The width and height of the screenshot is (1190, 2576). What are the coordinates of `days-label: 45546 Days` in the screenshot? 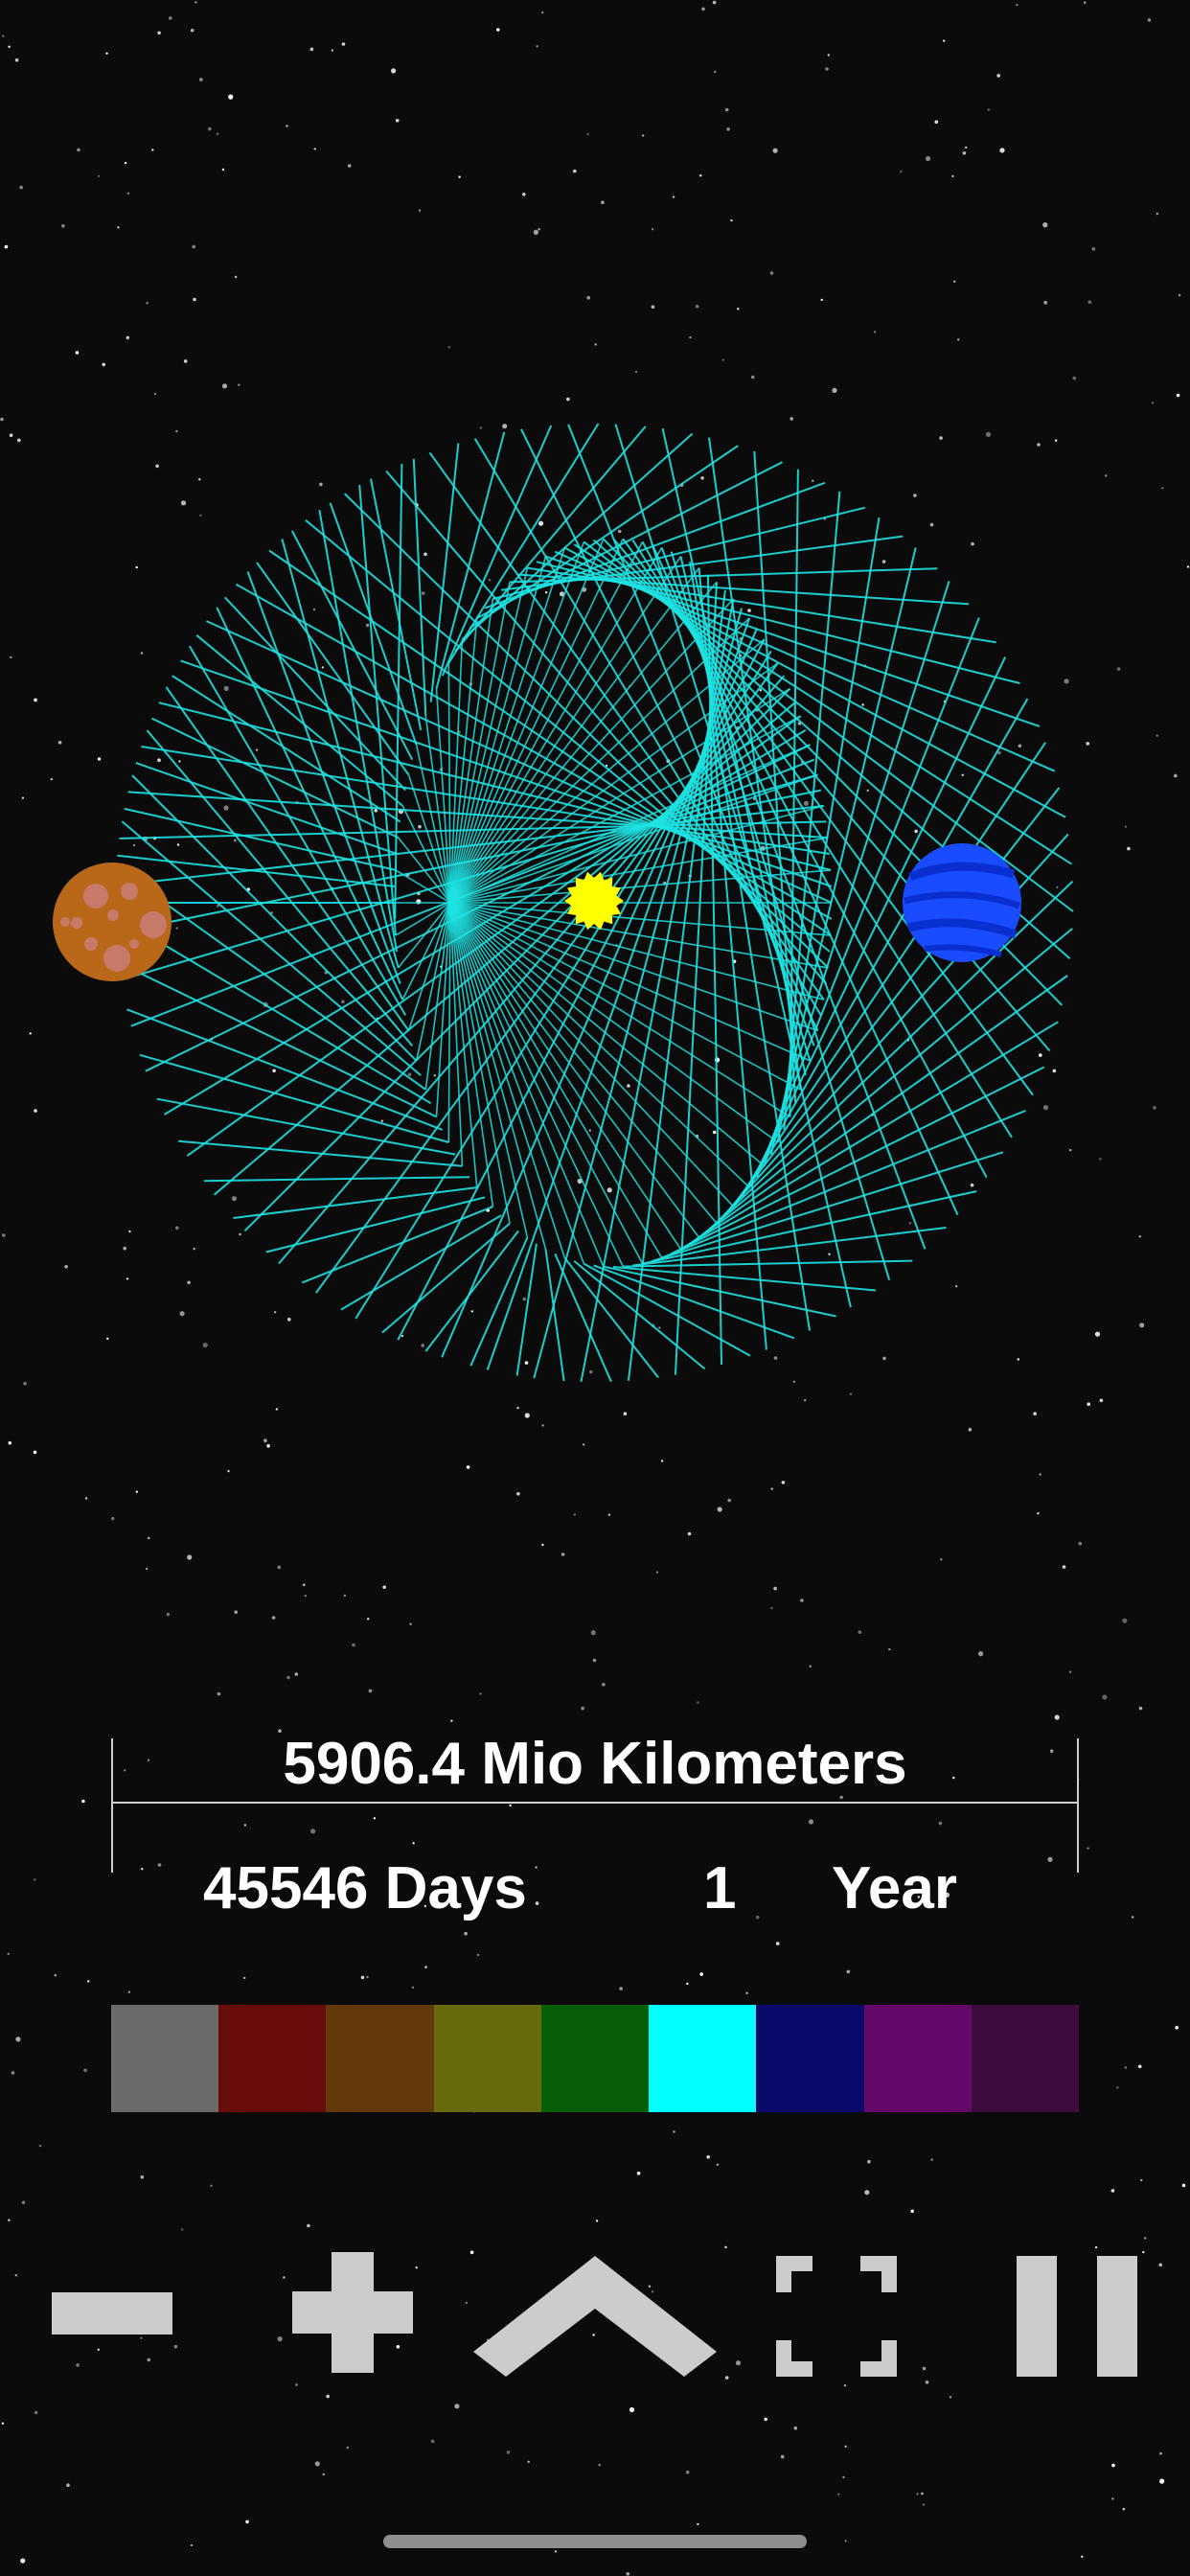 It's located at (365, 1888).